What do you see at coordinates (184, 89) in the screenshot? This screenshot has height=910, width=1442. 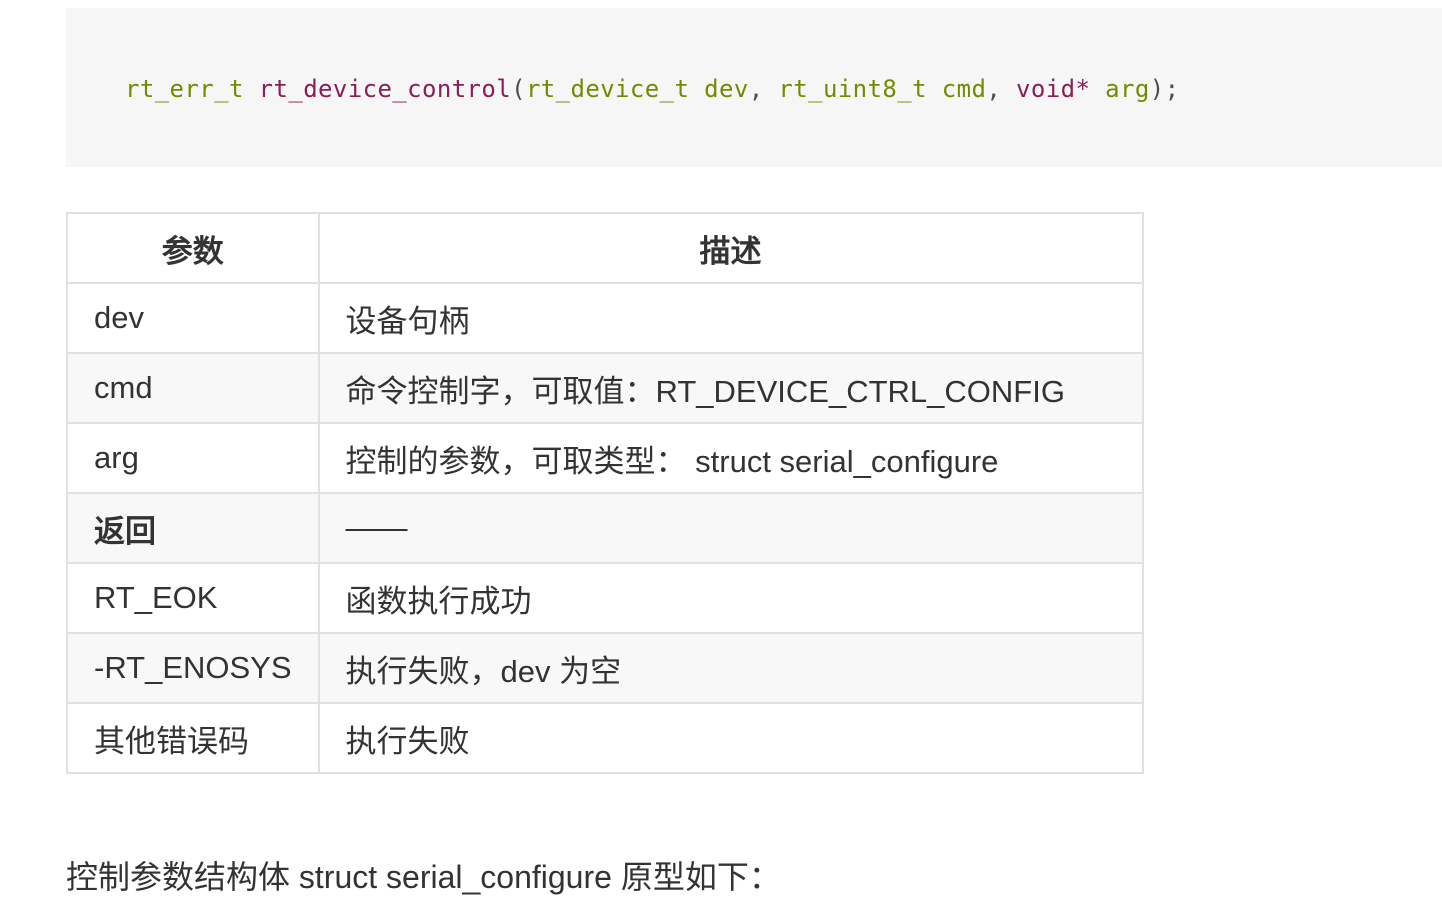 I see `code-token: rt_err_t` at bounding box center [184, 89].